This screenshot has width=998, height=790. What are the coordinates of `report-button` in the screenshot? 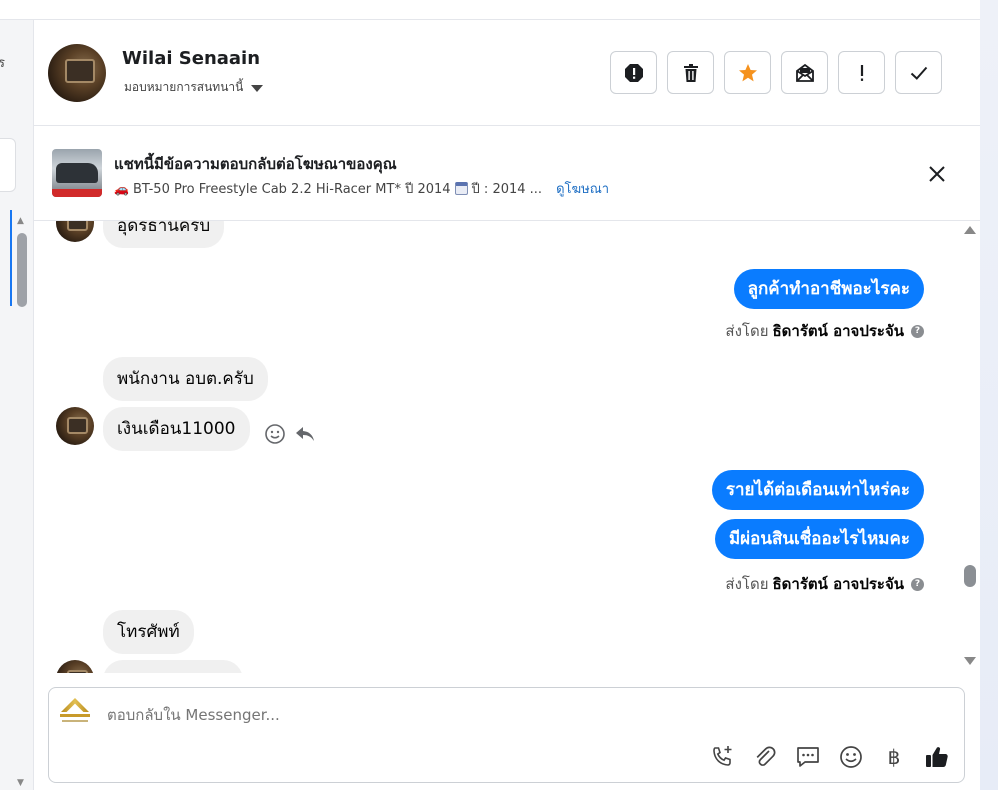 It's located at (633, 72).